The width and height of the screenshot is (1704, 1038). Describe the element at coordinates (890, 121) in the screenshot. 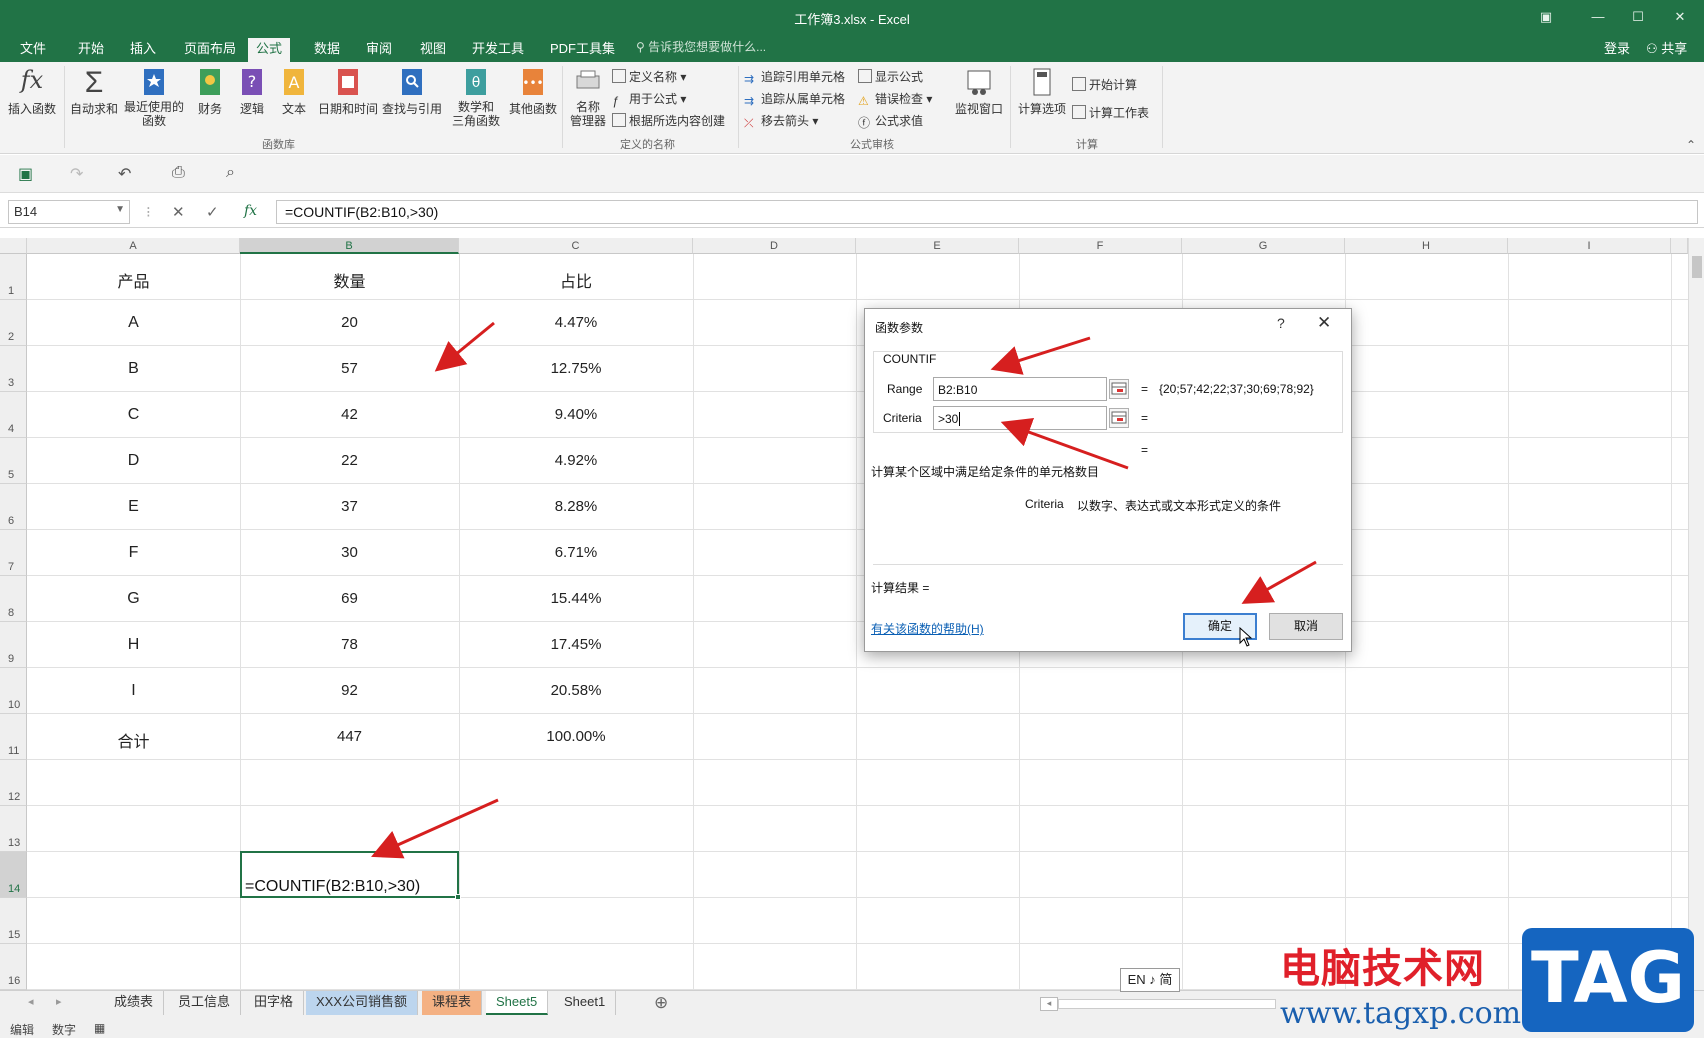

I see `evaluate-formula-button: ⓕ 公式求值` at that location.